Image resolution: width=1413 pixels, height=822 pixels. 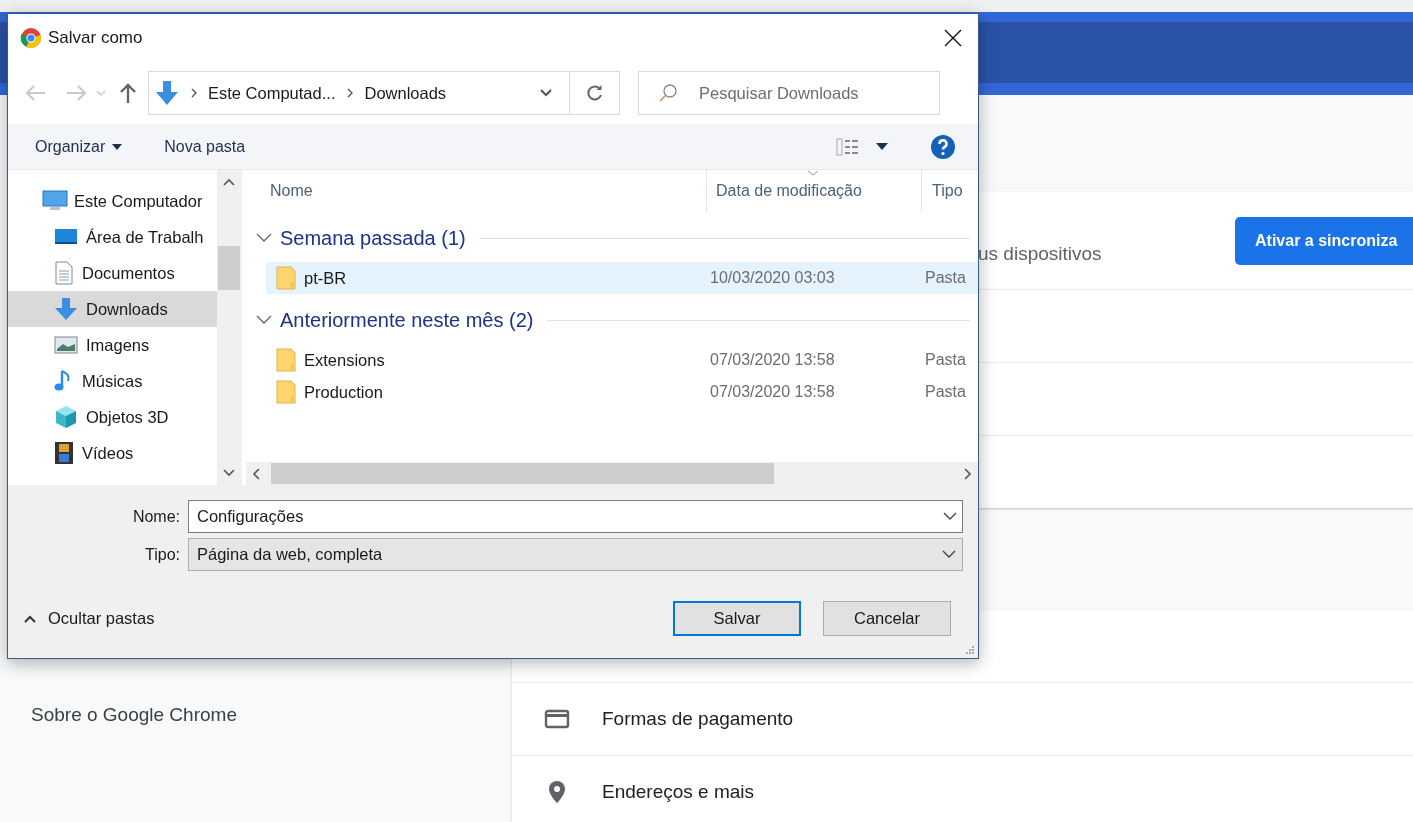 I want to click on search-field: Pesquisar Downloads, so click(x=789, y=93).